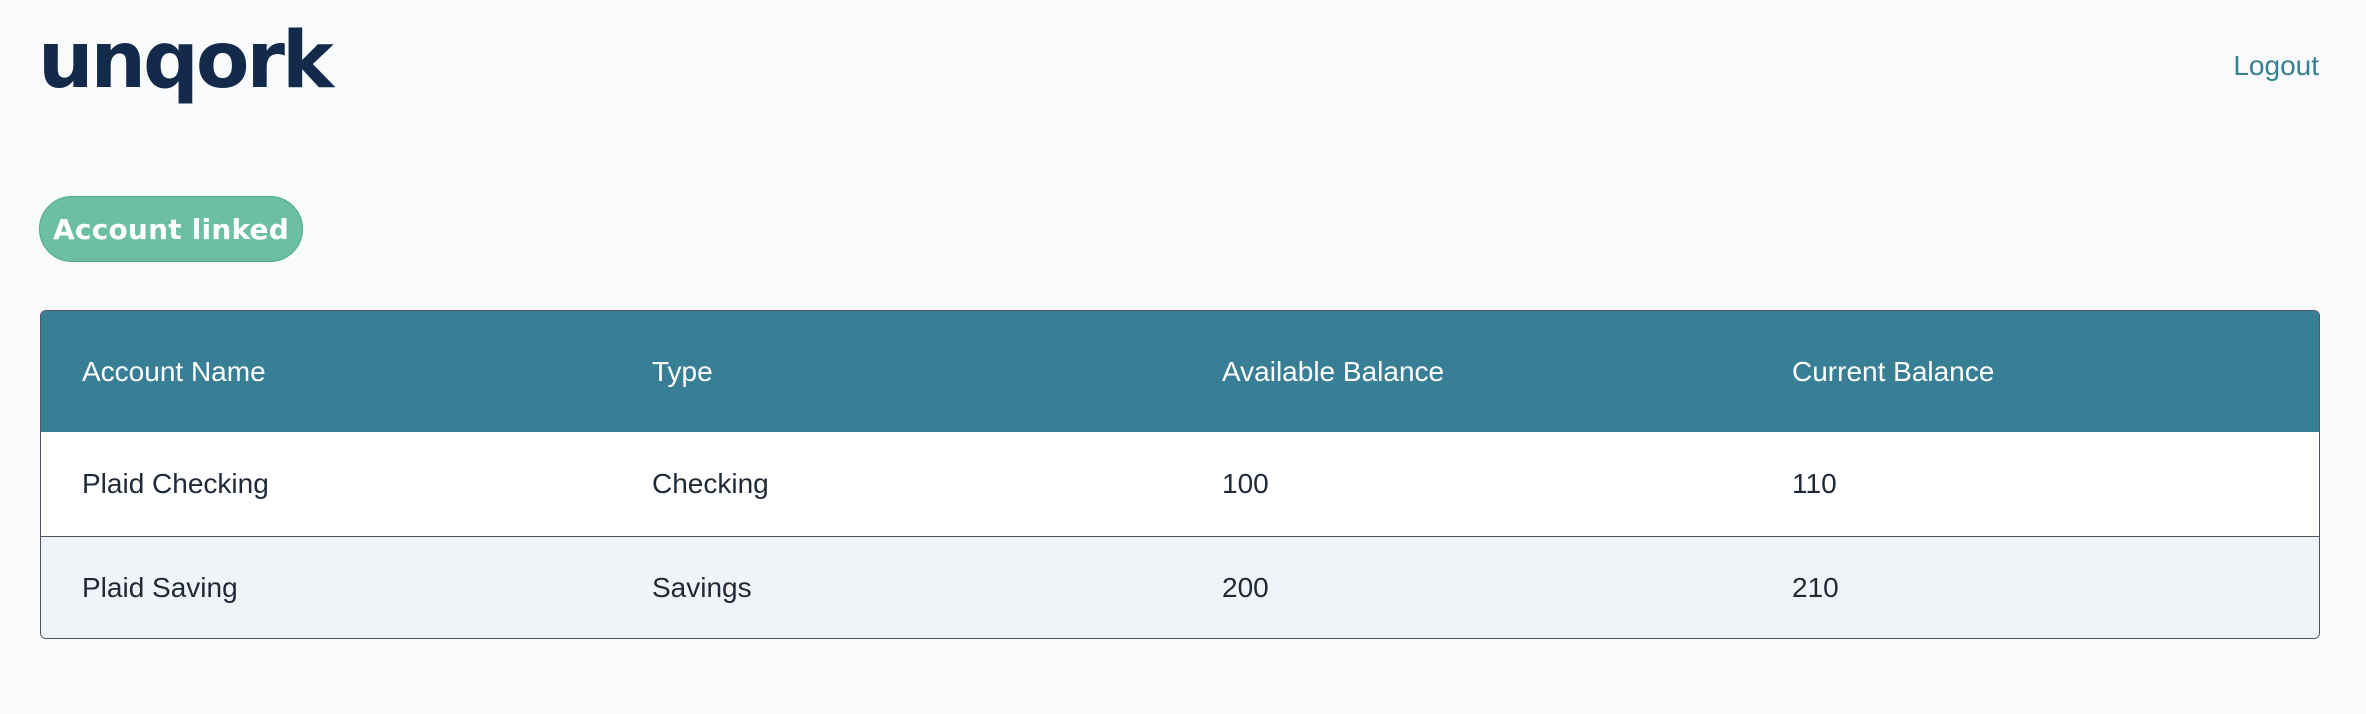  What do you see at coordinates (174, 371) in the screenshot?
I see `column-header-account-name: Account Name` at bounding box center [174, 371].